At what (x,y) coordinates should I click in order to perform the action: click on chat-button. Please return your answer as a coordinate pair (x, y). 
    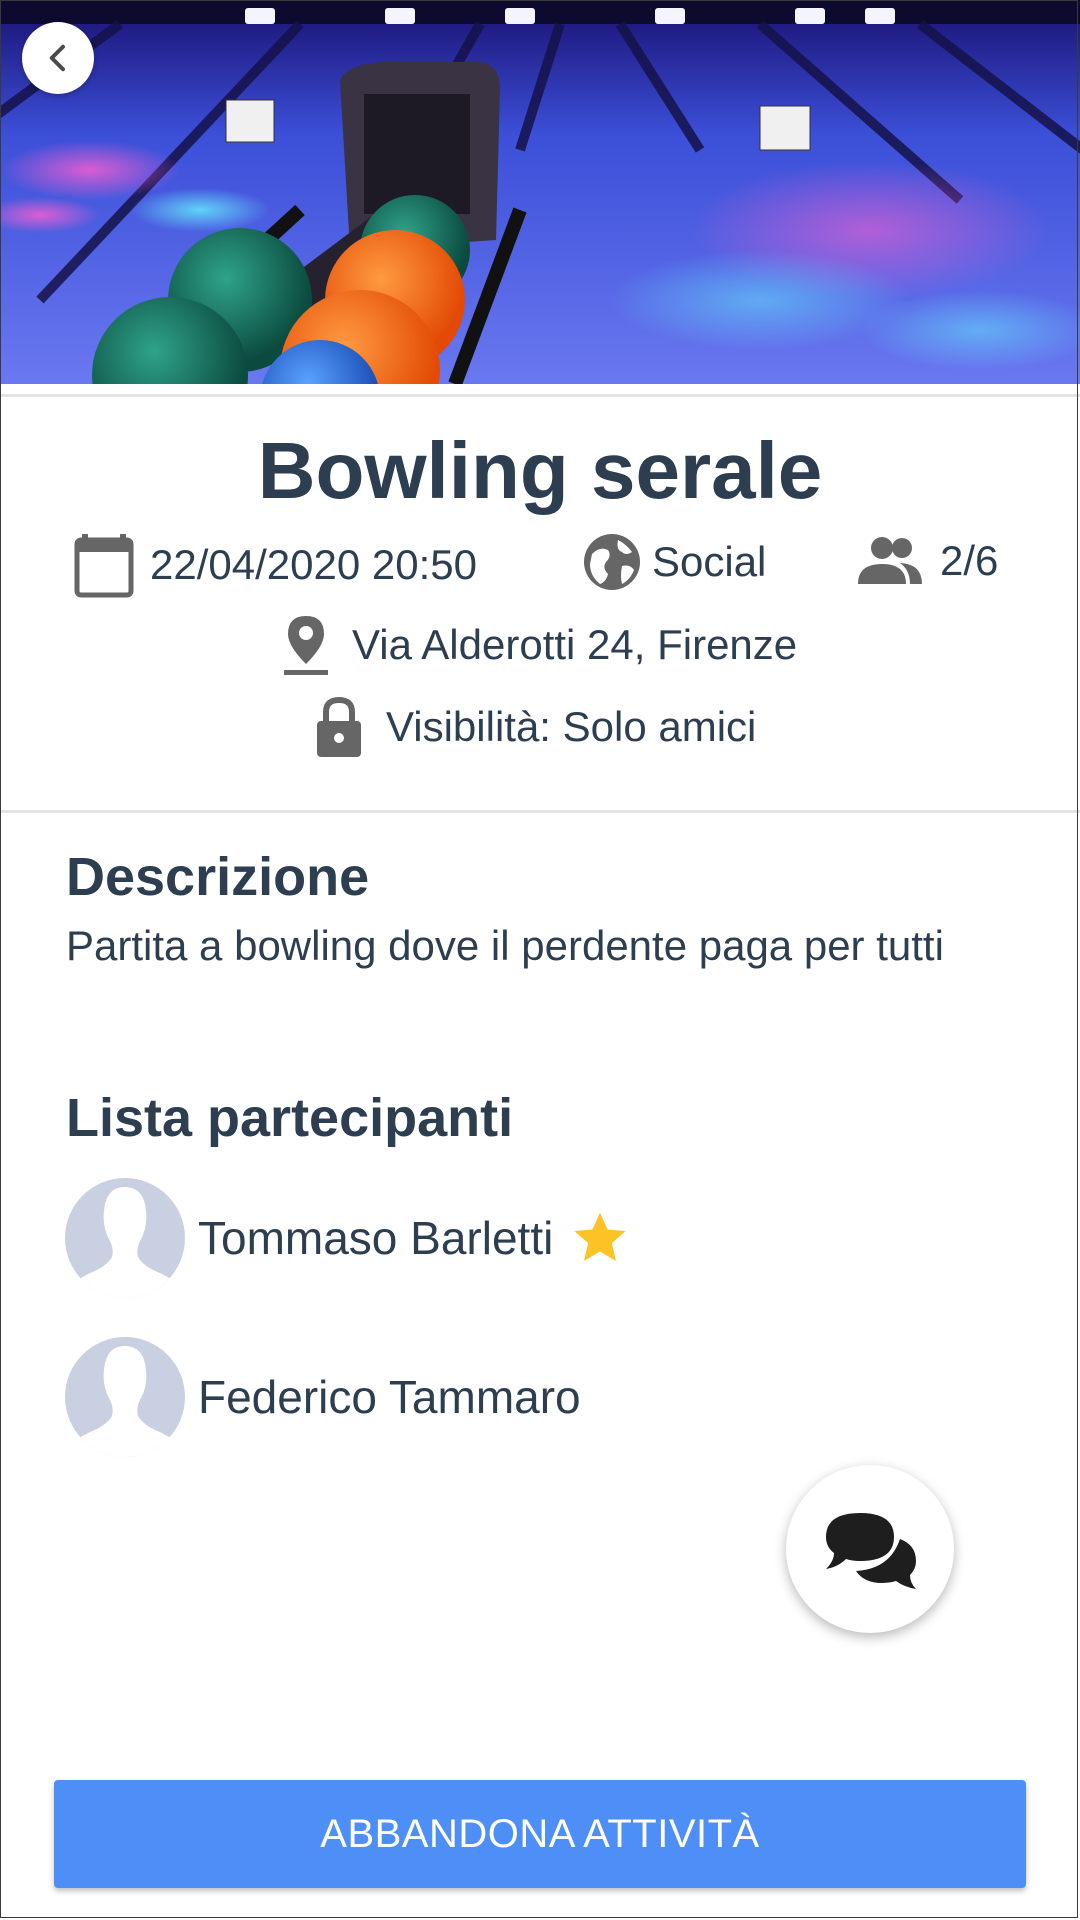
    Looking at the image, I should click on (870, 1549).